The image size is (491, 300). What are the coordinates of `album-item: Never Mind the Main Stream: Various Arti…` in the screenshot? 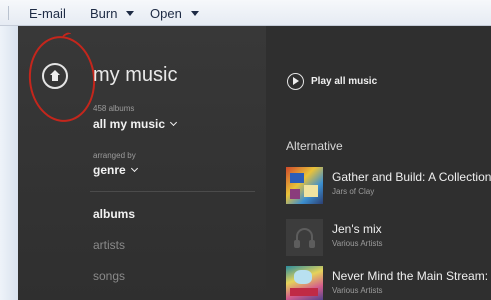 It's located at (388, 283).